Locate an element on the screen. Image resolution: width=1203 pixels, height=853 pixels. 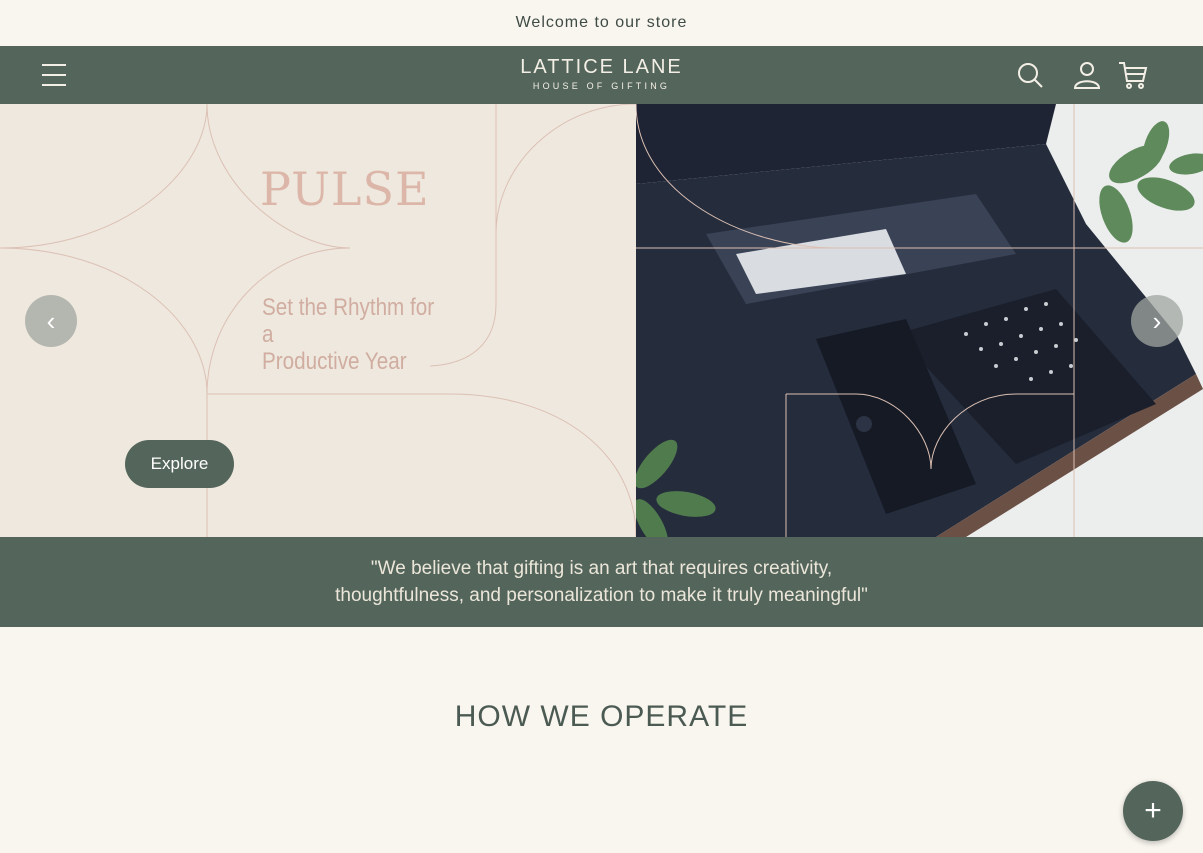
announcement-bar: Welcome to our store is located at coordinates (601, 23).